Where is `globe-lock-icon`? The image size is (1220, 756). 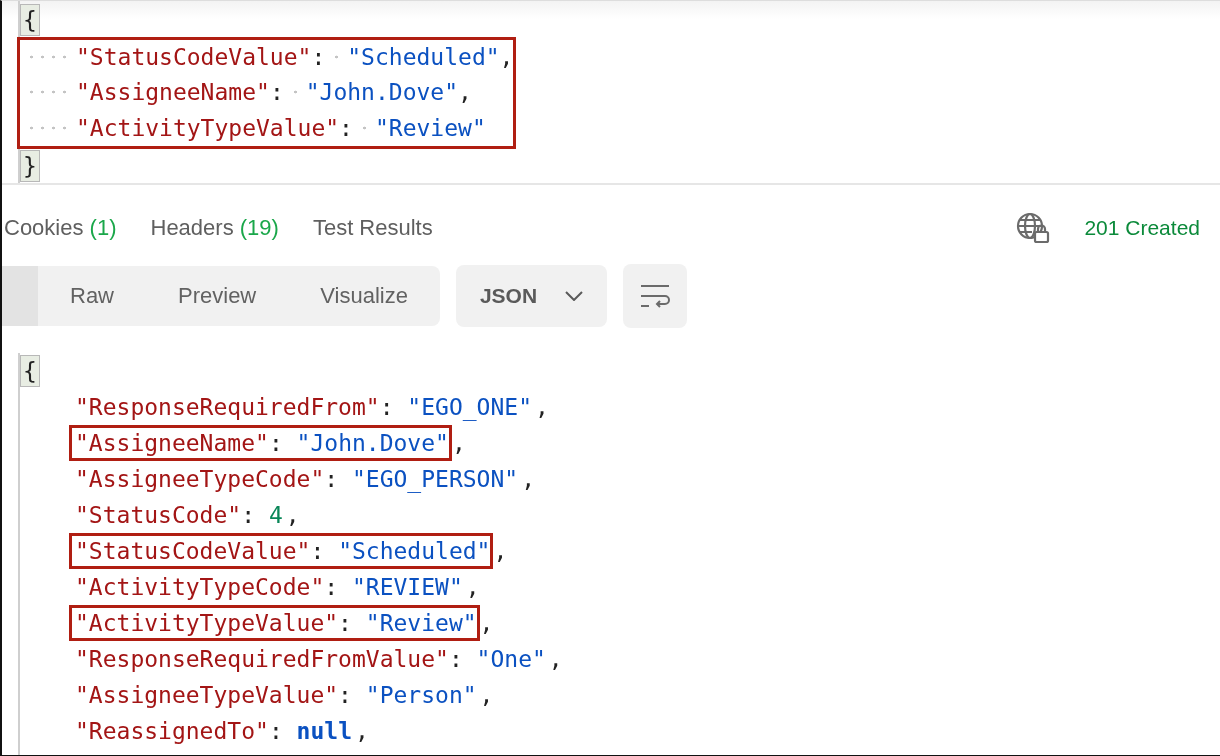 globe-lock-icon is located at coordinates (1033, 228).